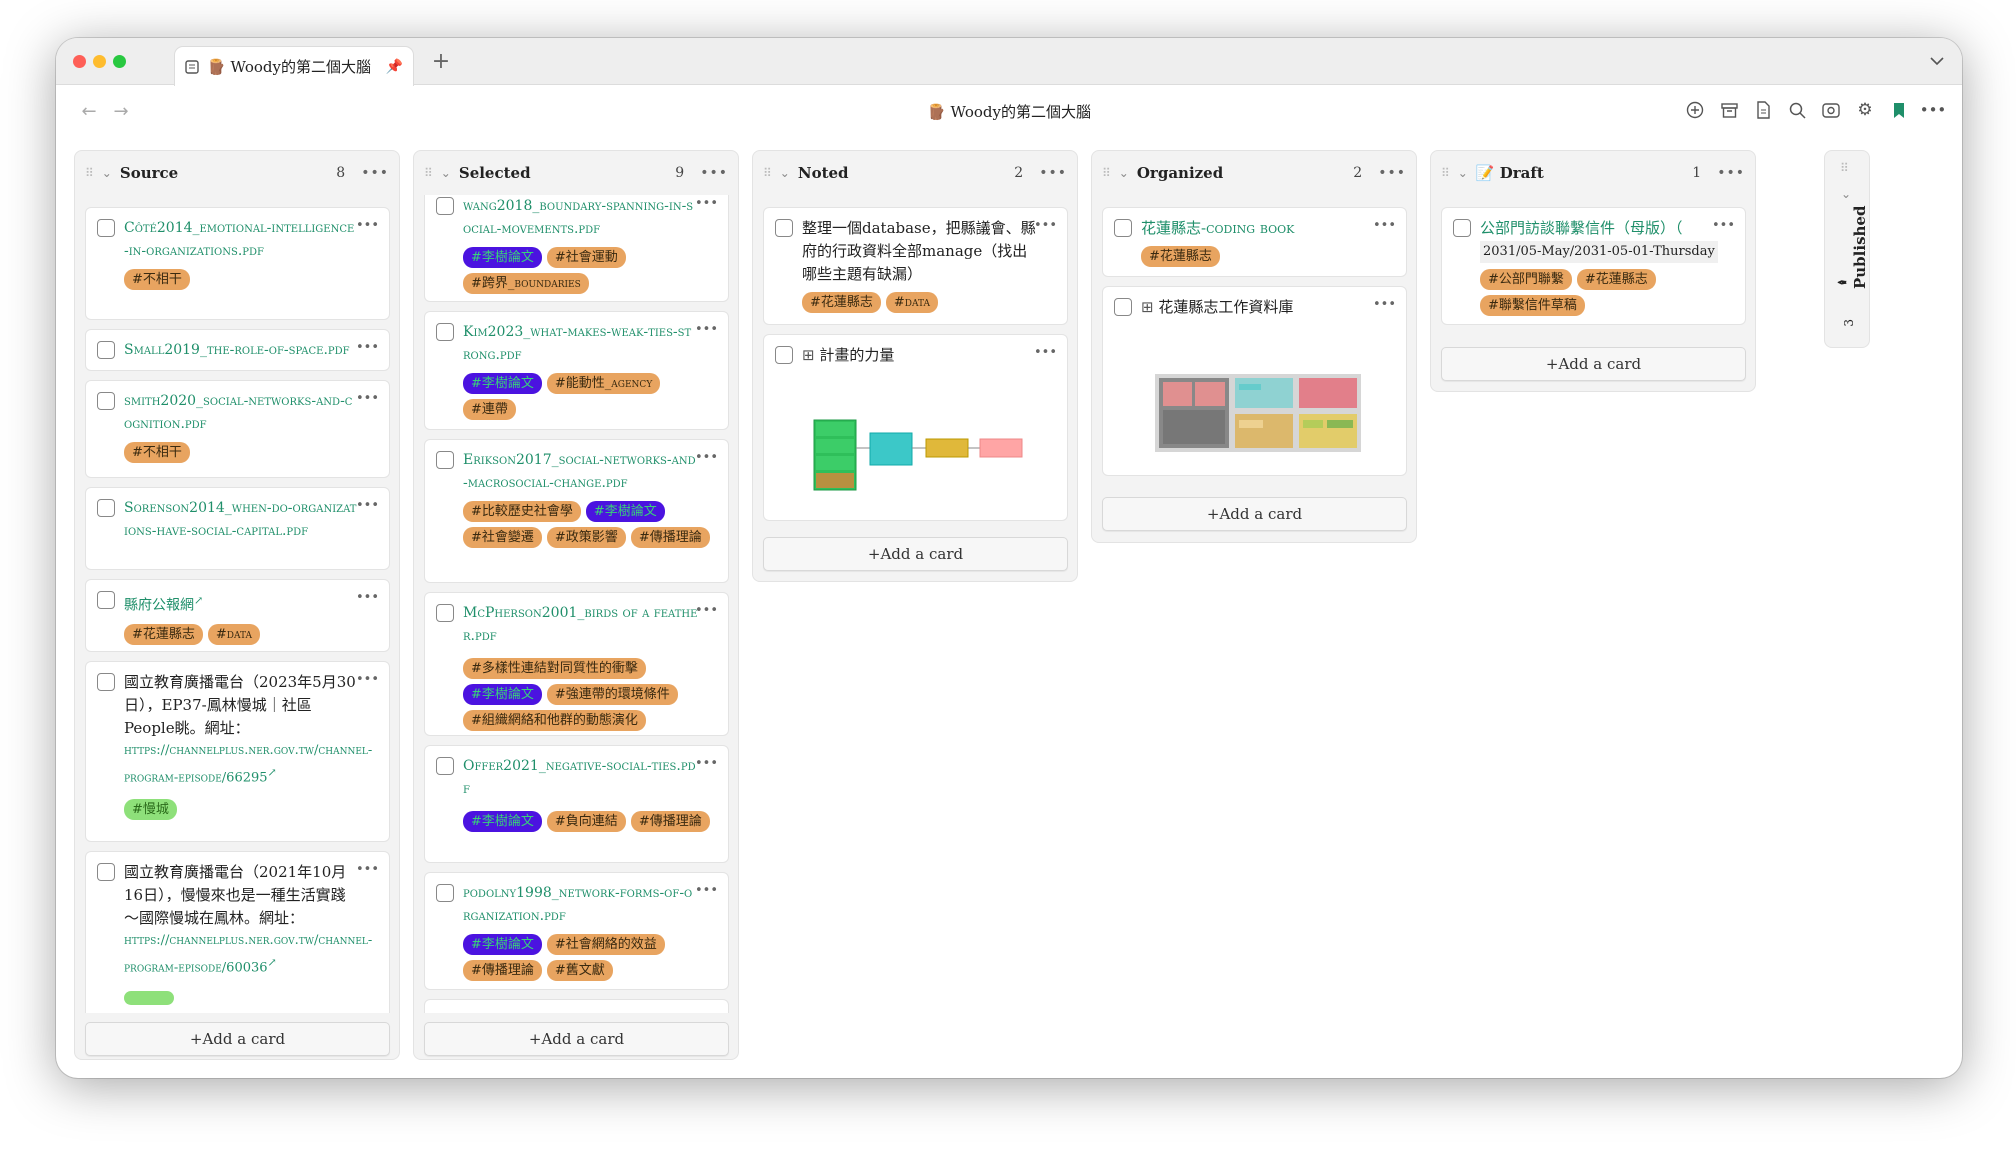 The image size is (2016, 1151). Describe the element at coordinates (1933, 110) in the screenshot. I see `more-options-icon: •••` at that location.